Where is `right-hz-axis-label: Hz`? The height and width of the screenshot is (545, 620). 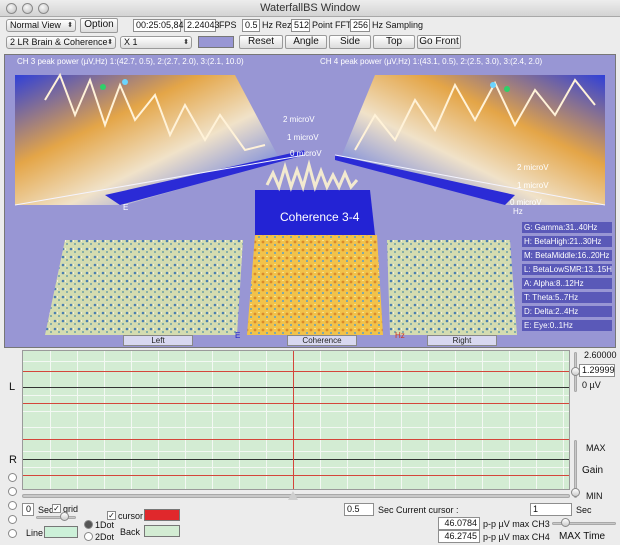 right-hz-axis-label: Hz is located at coordinates (518, 211).